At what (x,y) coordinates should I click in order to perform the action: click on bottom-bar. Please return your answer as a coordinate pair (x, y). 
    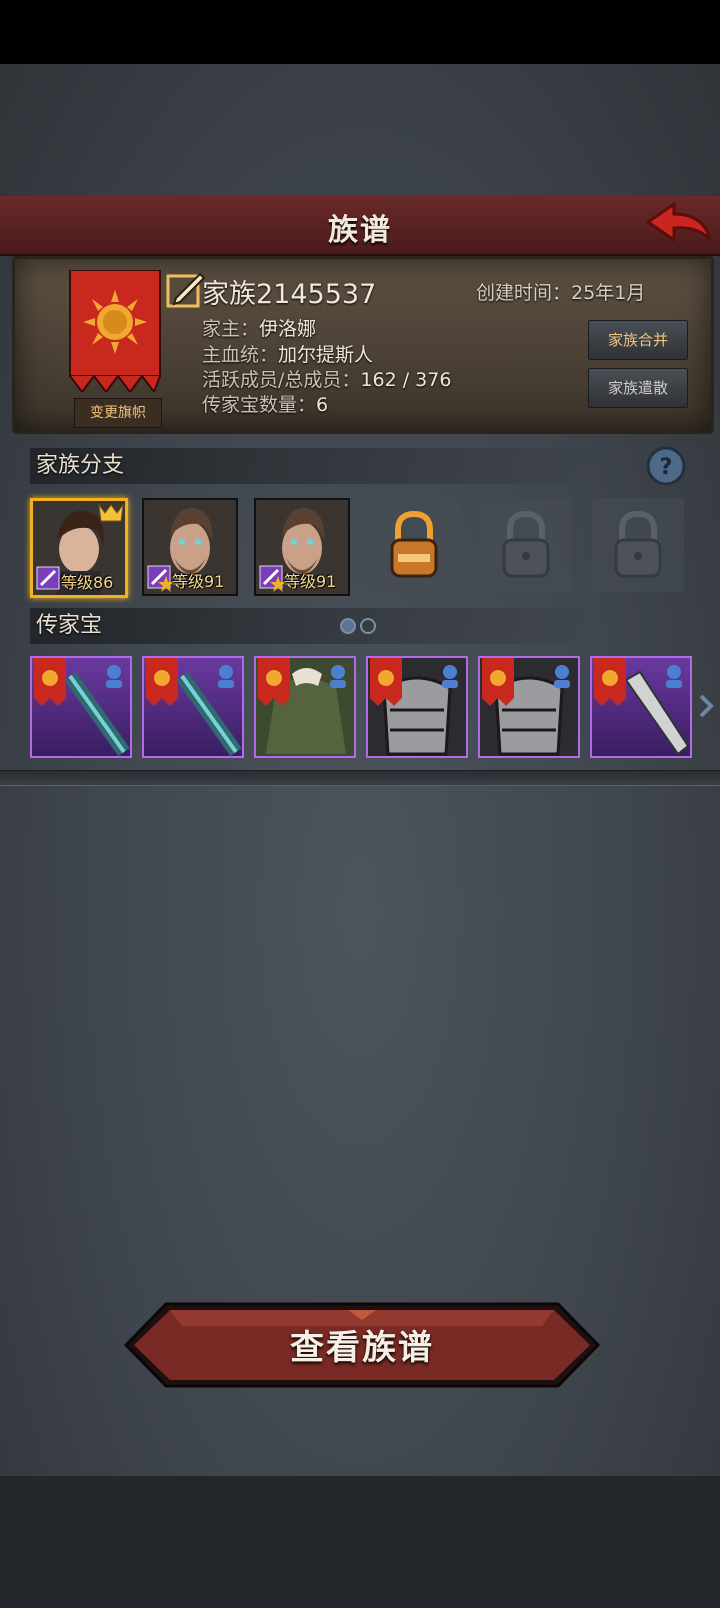
    Looking at the image, I should click on (360, 1542).